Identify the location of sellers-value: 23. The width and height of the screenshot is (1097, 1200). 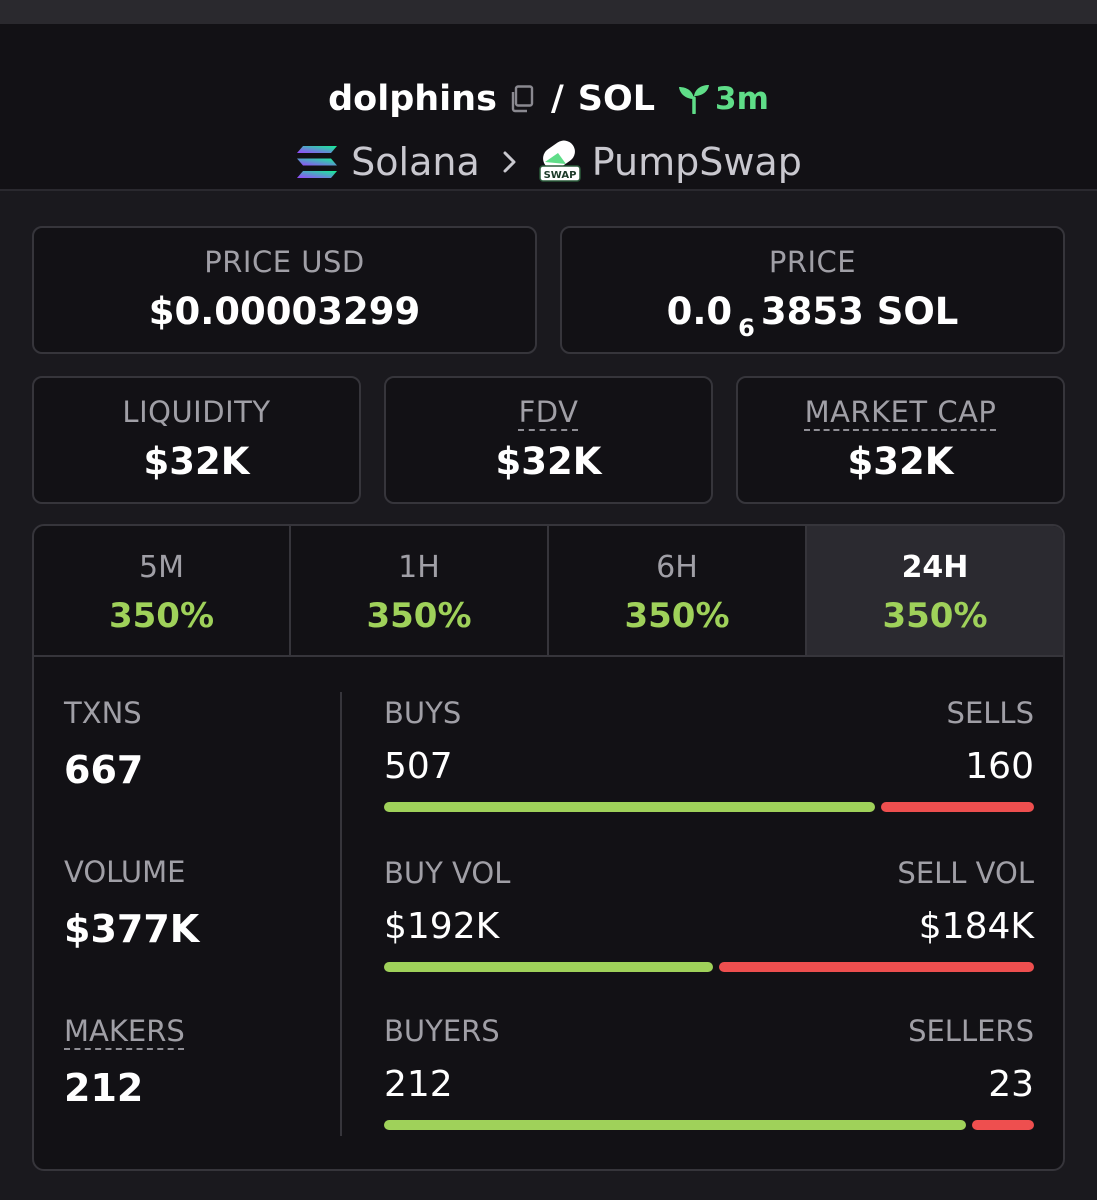
(1011, 1084).